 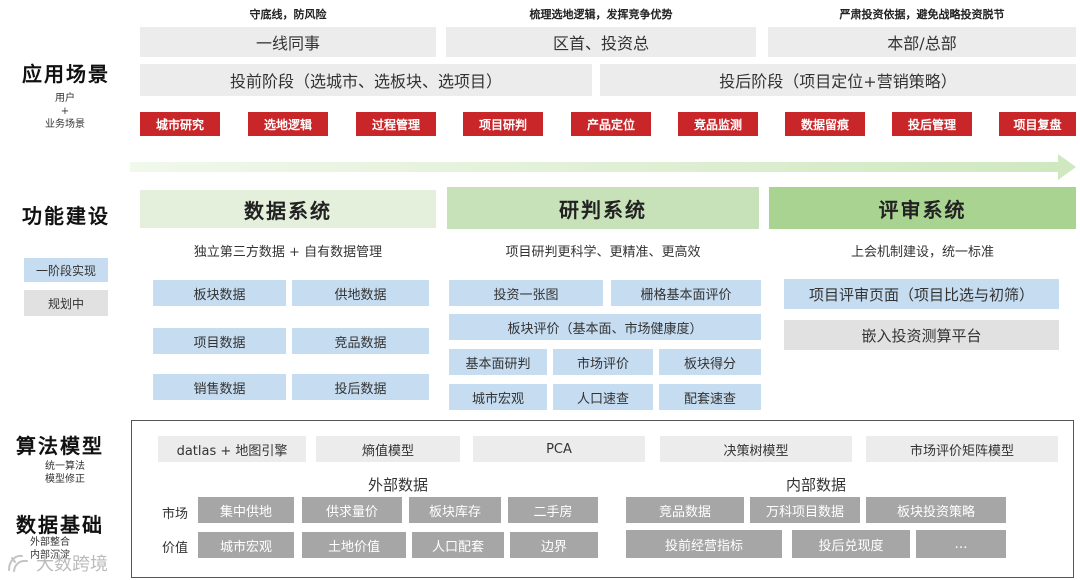 I want to click on system-data-title: 数据系统, so click(x=288, y=209).